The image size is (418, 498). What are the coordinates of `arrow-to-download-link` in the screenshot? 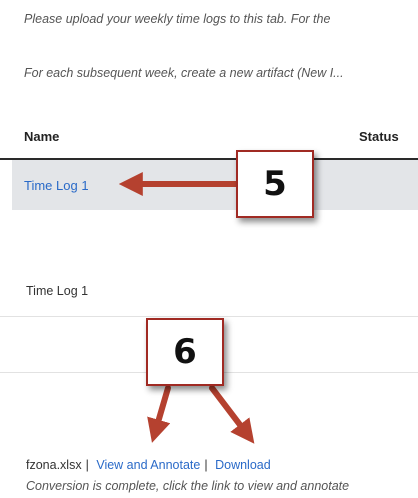 It's located at (232, 414).